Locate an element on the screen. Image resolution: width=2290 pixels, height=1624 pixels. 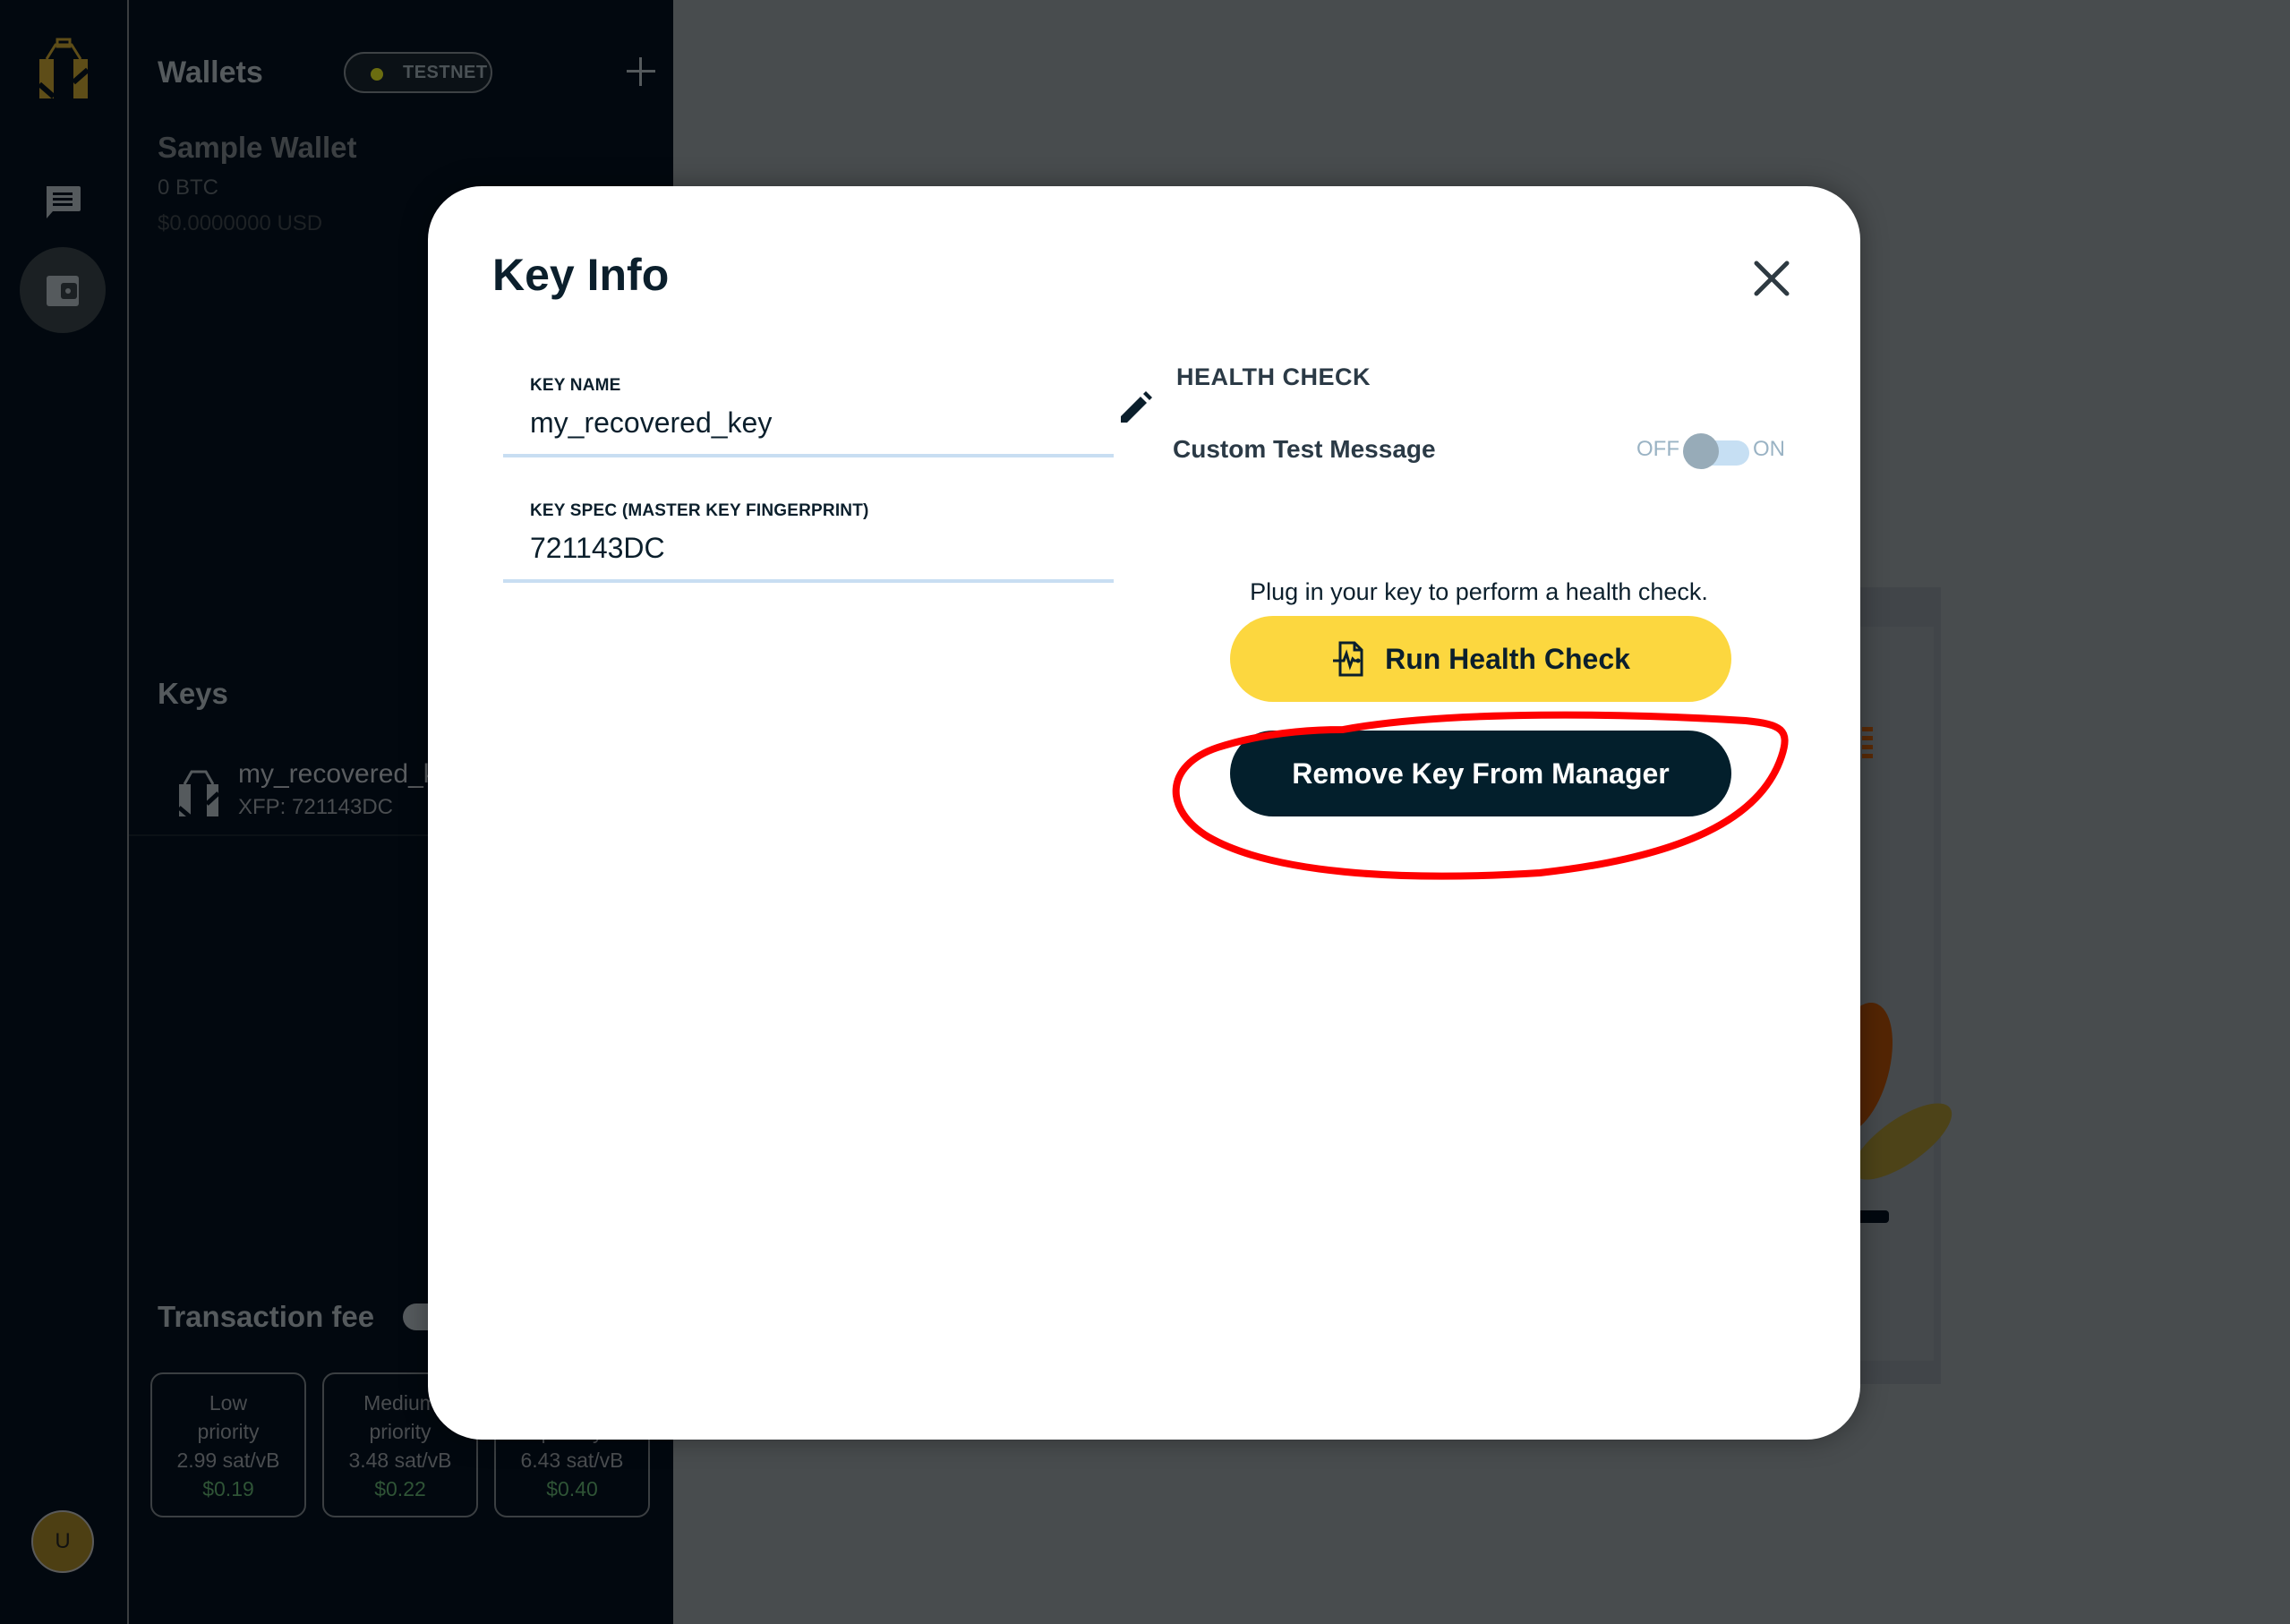
custom-test-message-toggle: OFF ON is located at coordinates (1713, 451).